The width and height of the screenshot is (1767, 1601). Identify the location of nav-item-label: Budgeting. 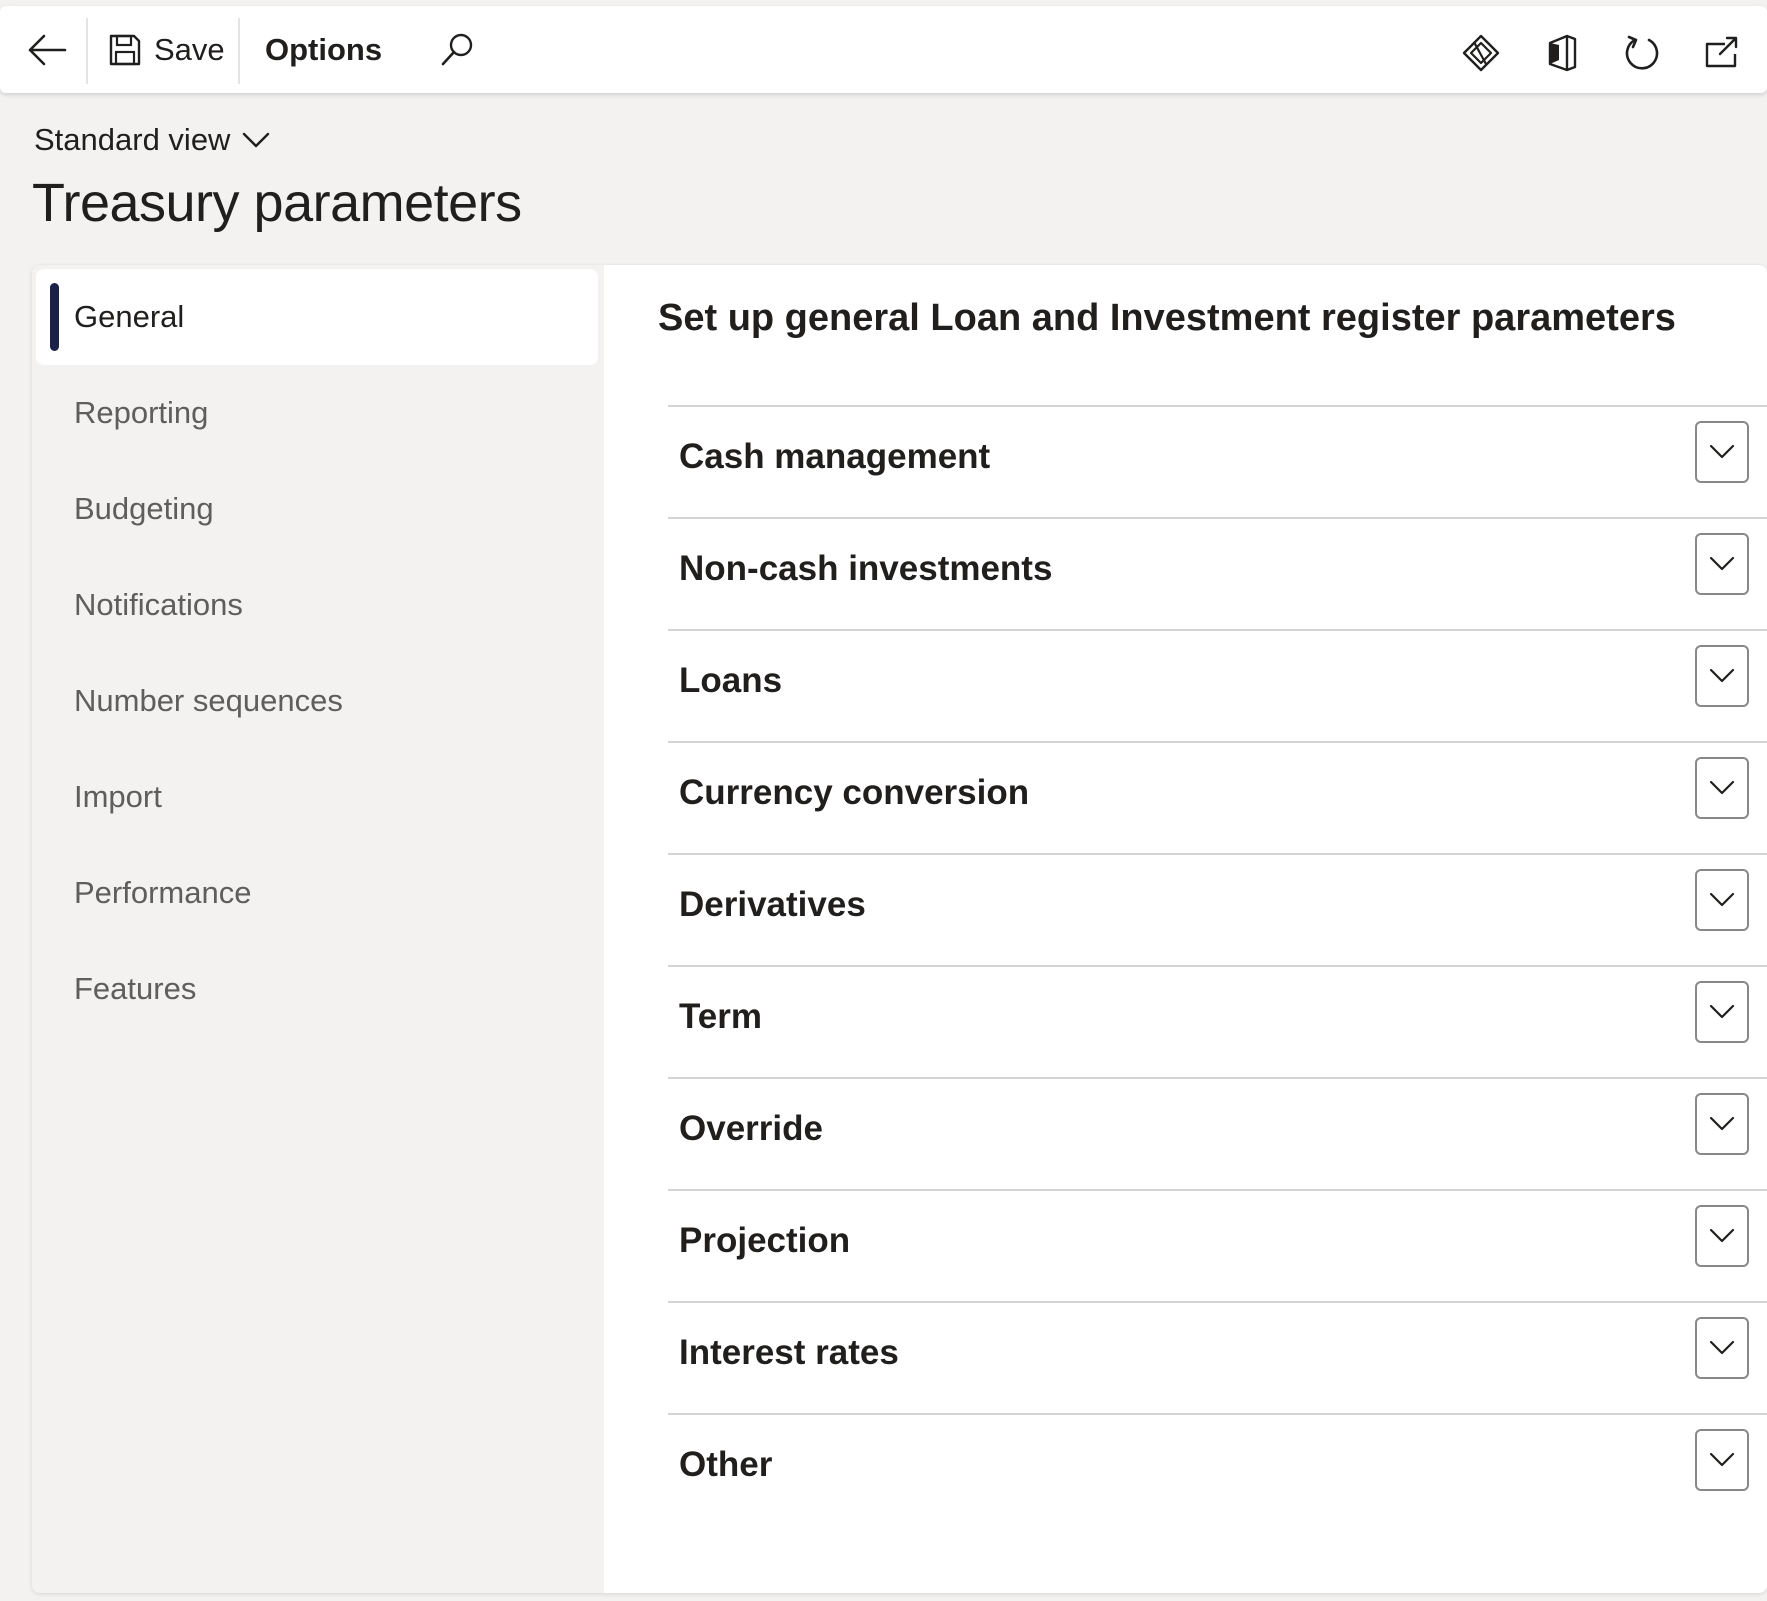
(144, 508).